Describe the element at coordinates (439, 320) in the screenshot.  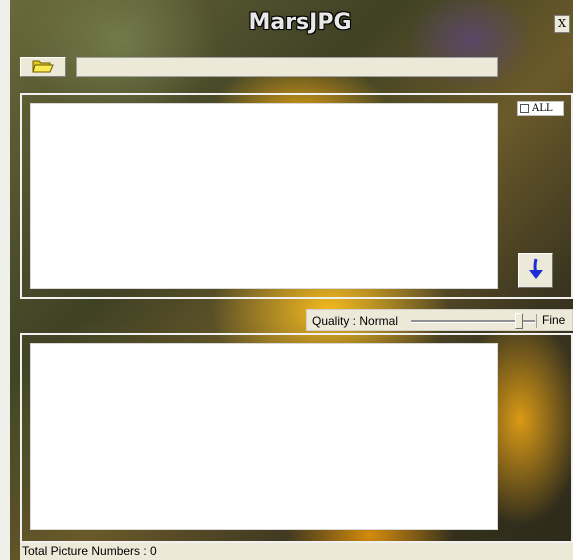
I see `quality-slider-bar: Quality : Normal Fine` at that location.